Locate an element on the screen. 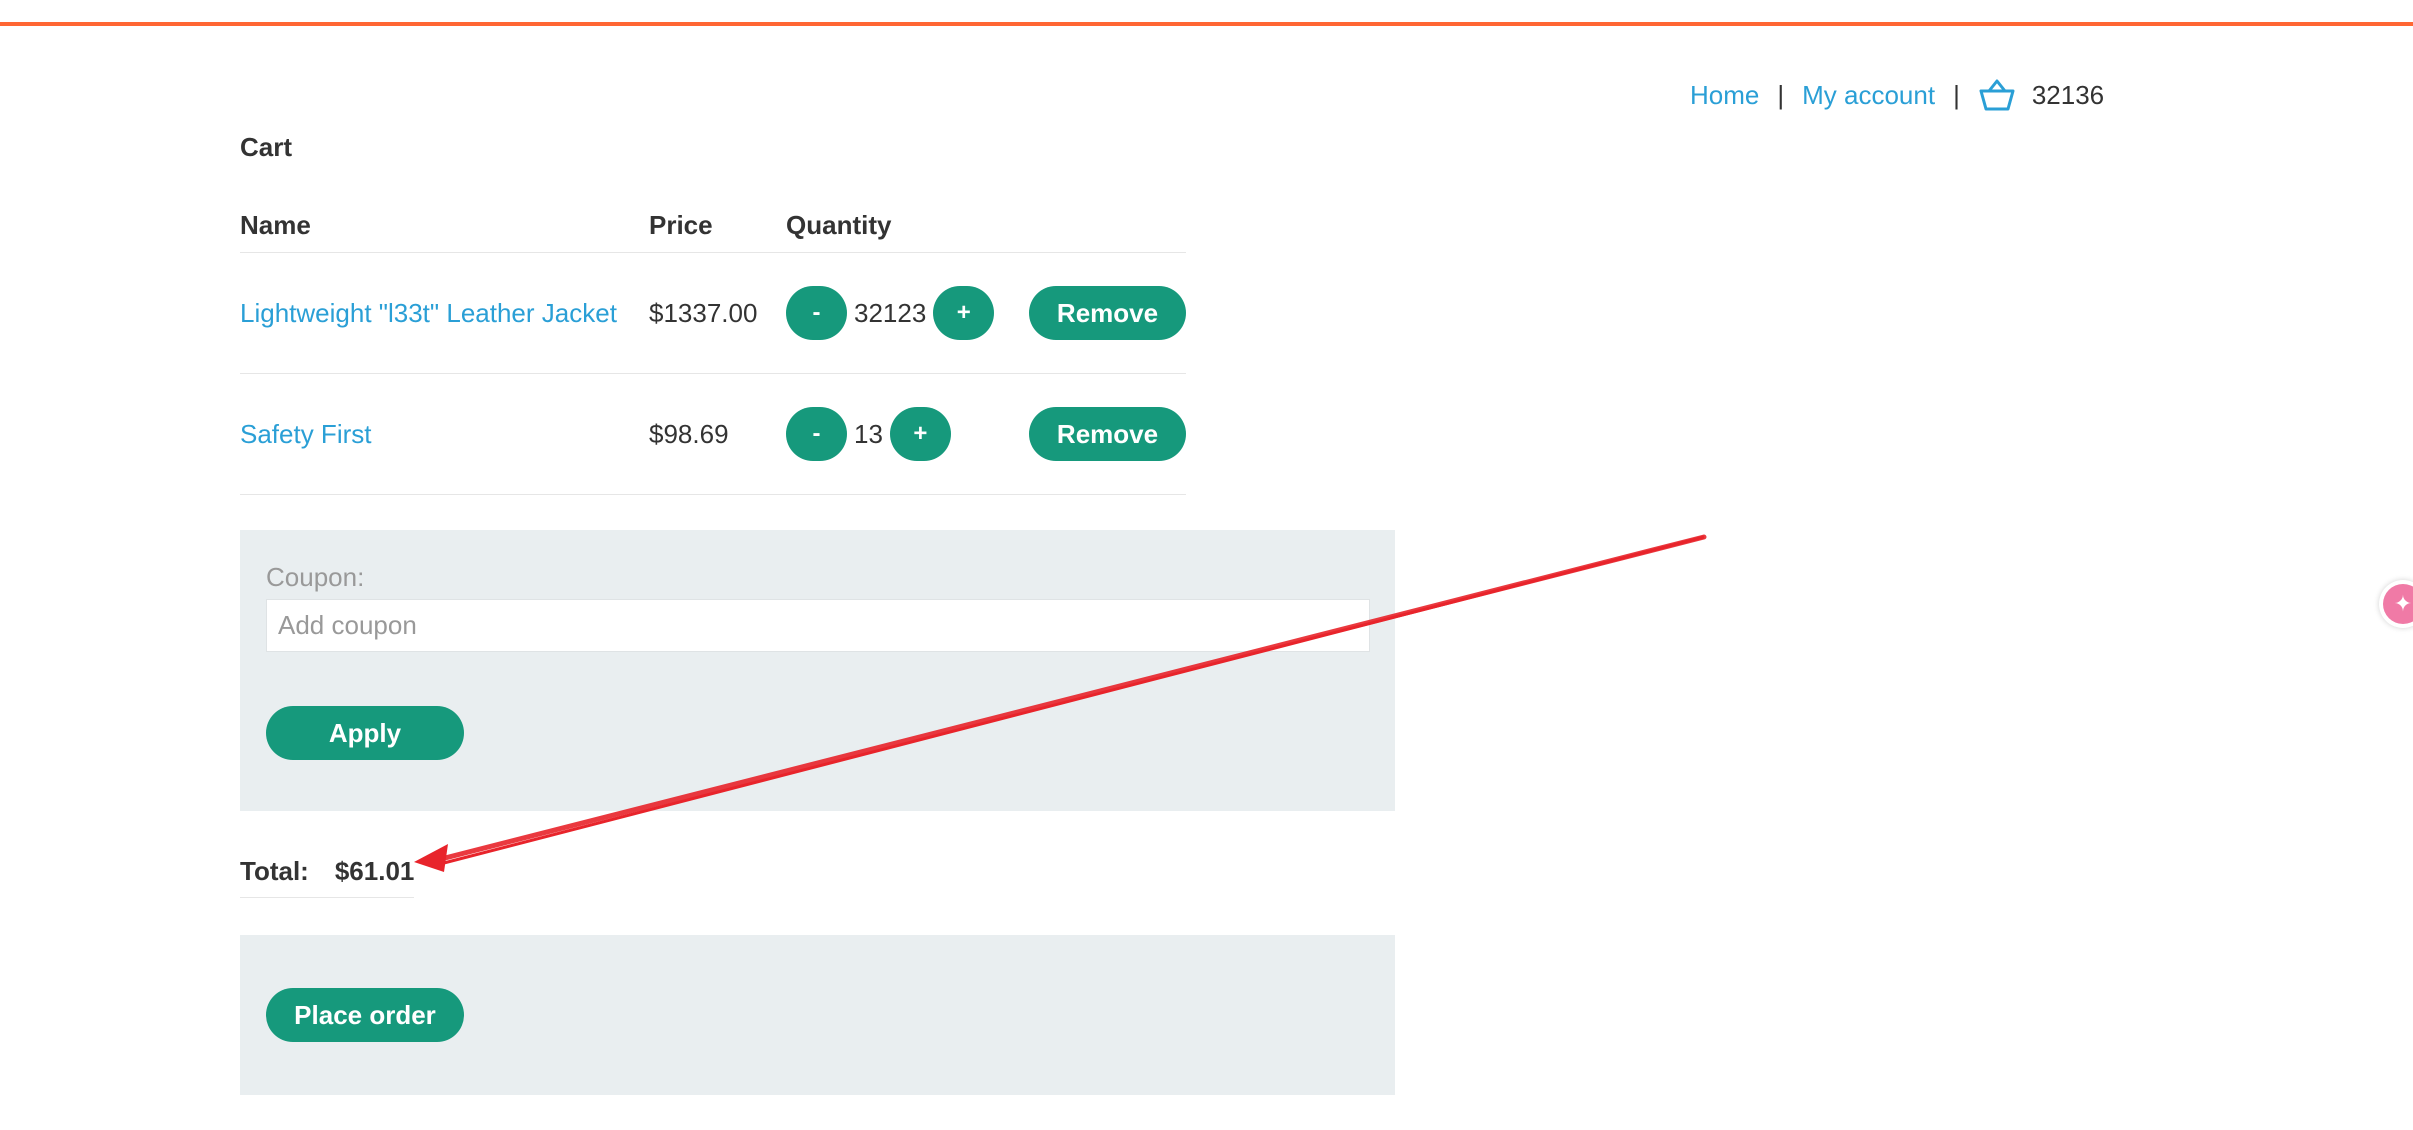 This screenshot has height=1130, width=2413. annotation-arrow-head is located at coordinates (431, 858).